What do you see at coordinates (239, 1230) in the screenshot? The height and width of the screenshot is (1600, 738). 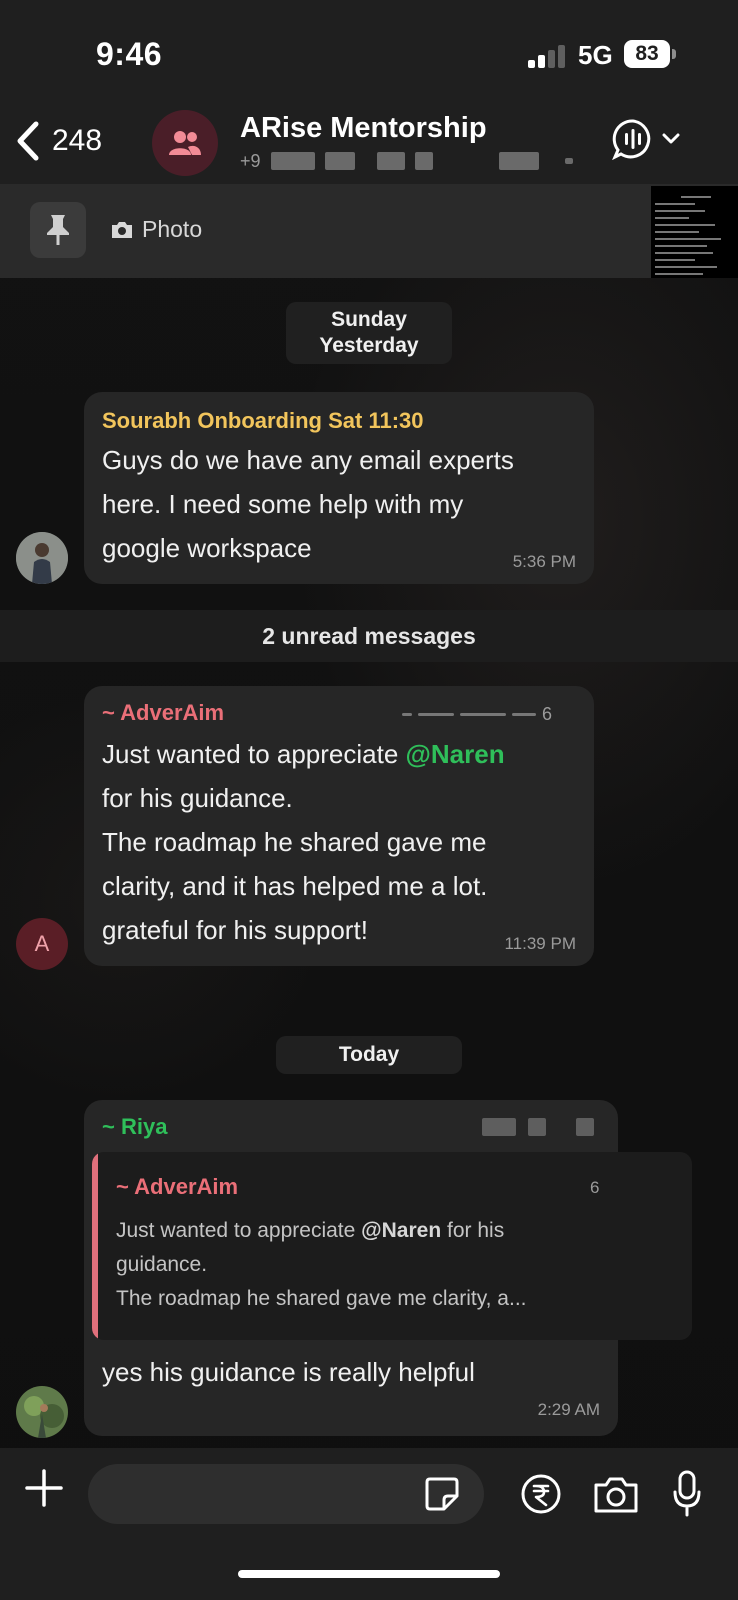 I see `quoted-line-prefix: Just wanted to appreciate` at bounding box center [239, 1230].